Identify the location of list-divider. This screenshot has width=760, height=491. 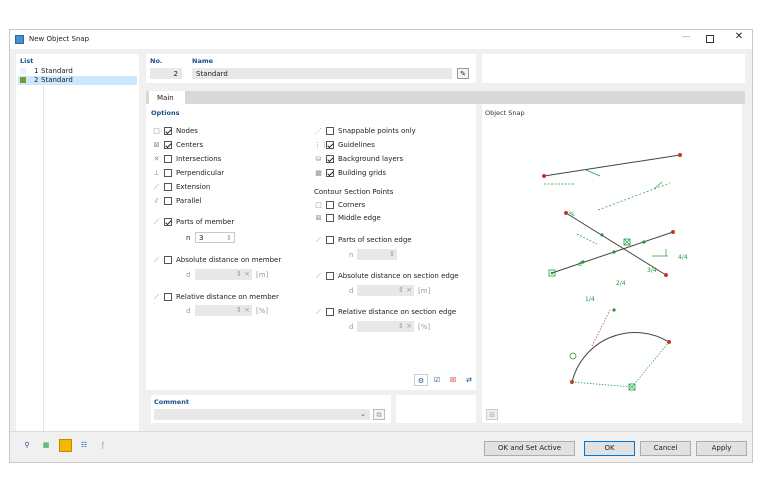
(43, 262).